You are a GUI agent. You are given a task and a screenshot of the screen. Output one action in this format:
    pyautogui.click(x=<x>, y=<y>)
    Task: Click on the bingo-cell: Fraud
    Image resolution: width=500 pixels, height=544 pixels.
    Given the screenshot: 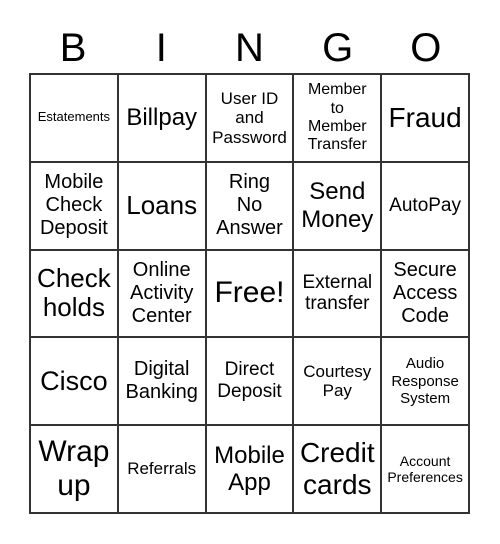 What is the action you would take?
    pyautogui.click(x=425, y=118)
    